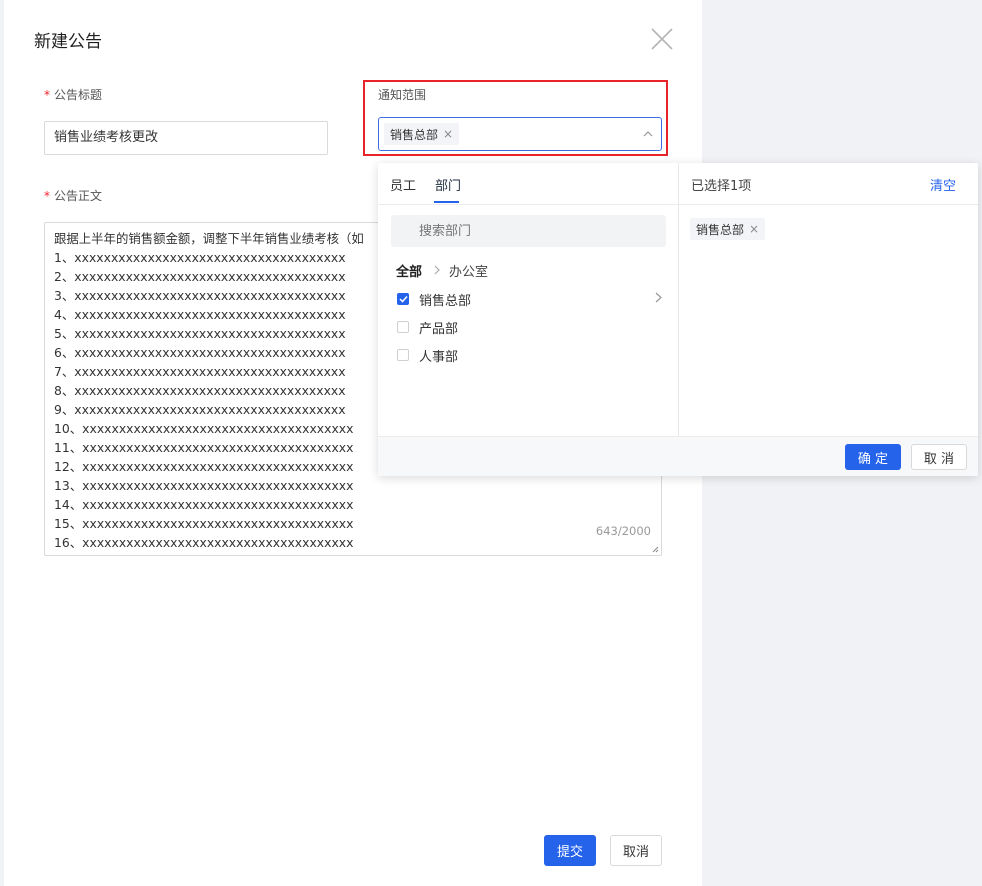 The width and height of the screenshot is (982, 886). I want to click on close-icon, so click(662, 39).